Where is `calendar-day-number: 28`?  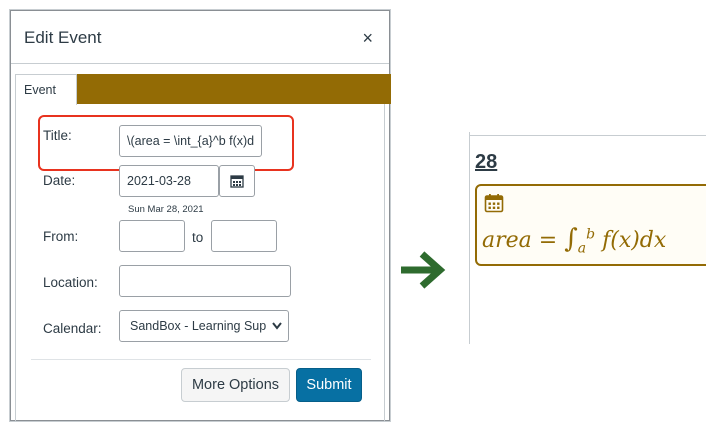 calendar-day-number: 28 is located at coordinates (486, 162).